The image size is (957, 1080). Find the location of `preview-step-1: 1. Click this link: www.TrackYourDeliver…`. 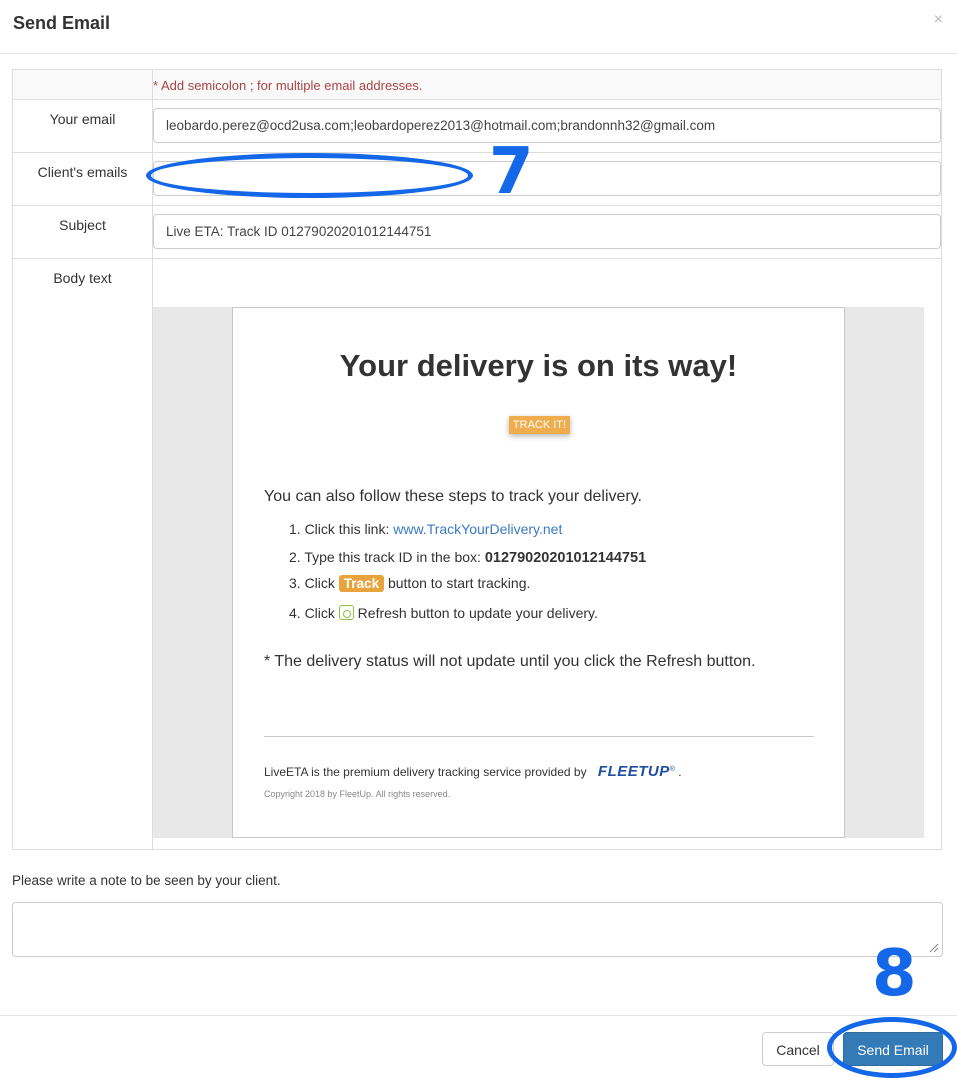

preview-step-1: 1. Click this link: www.TrackYourDeliver… is located at coordinates (426, 529).